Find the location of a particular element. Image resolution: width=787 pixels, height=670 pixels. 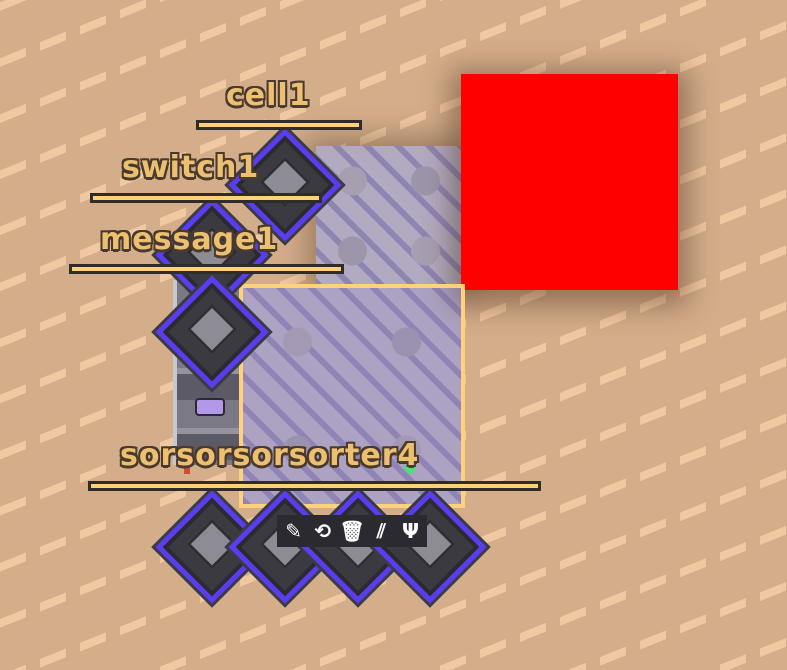

sorter-label-bar is located at coordinates (314, 486).